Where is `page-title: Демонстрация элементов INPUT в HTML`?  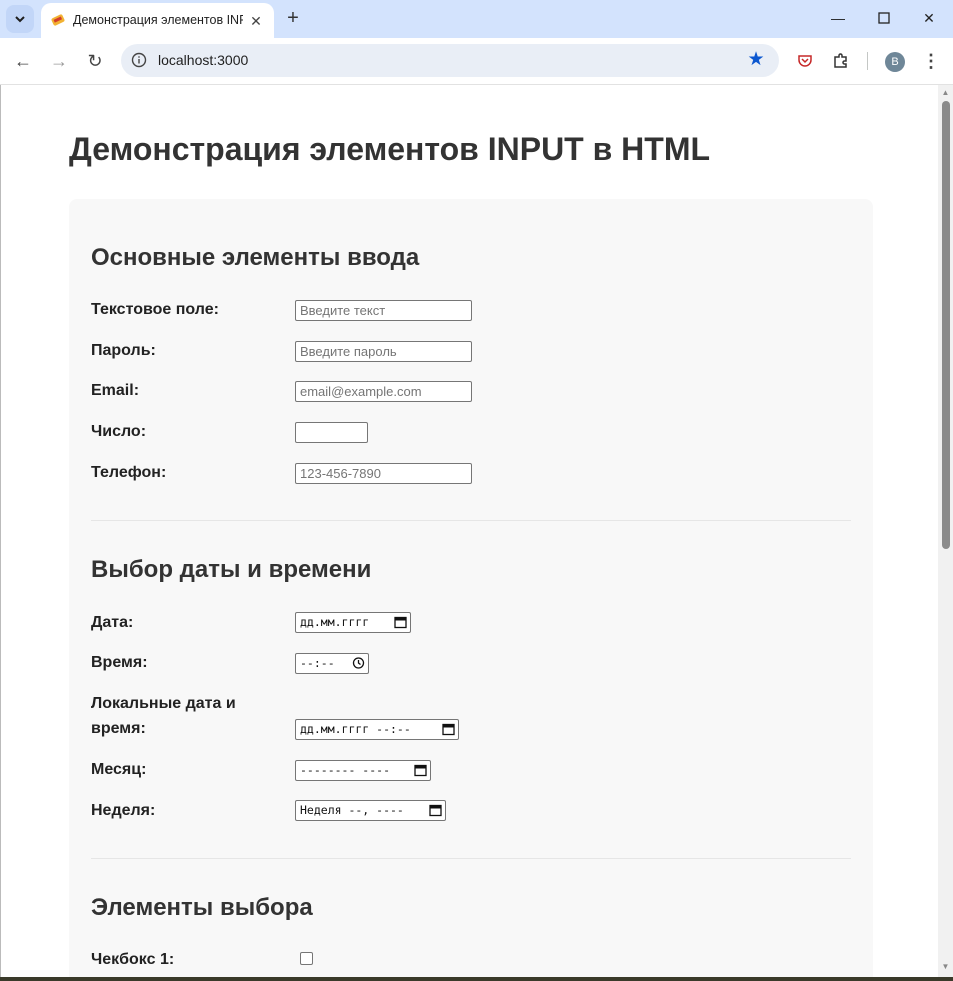 page-title: Демонстрация элементов INPUT в HTML is located at coordinates (390, 149).